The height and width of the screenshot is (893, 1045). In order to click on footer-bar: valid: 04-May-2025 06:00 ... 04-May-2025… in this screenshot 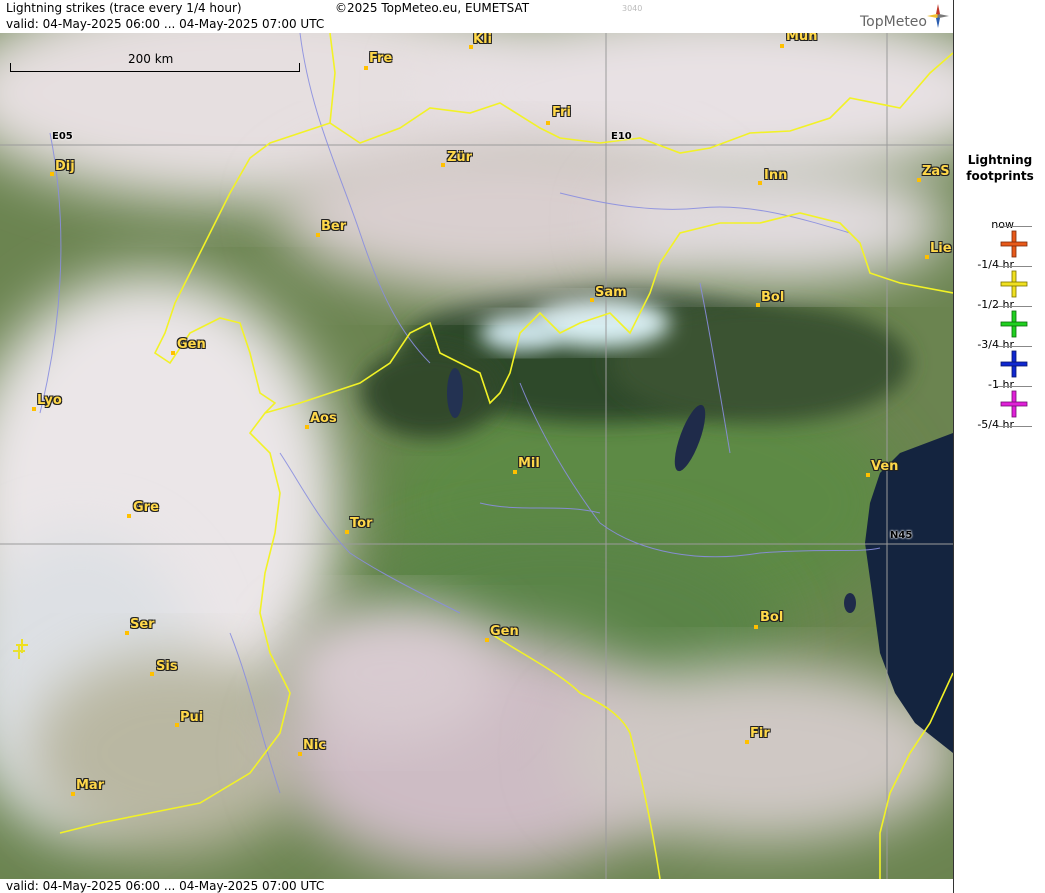, I will do `click(476, 886)`.